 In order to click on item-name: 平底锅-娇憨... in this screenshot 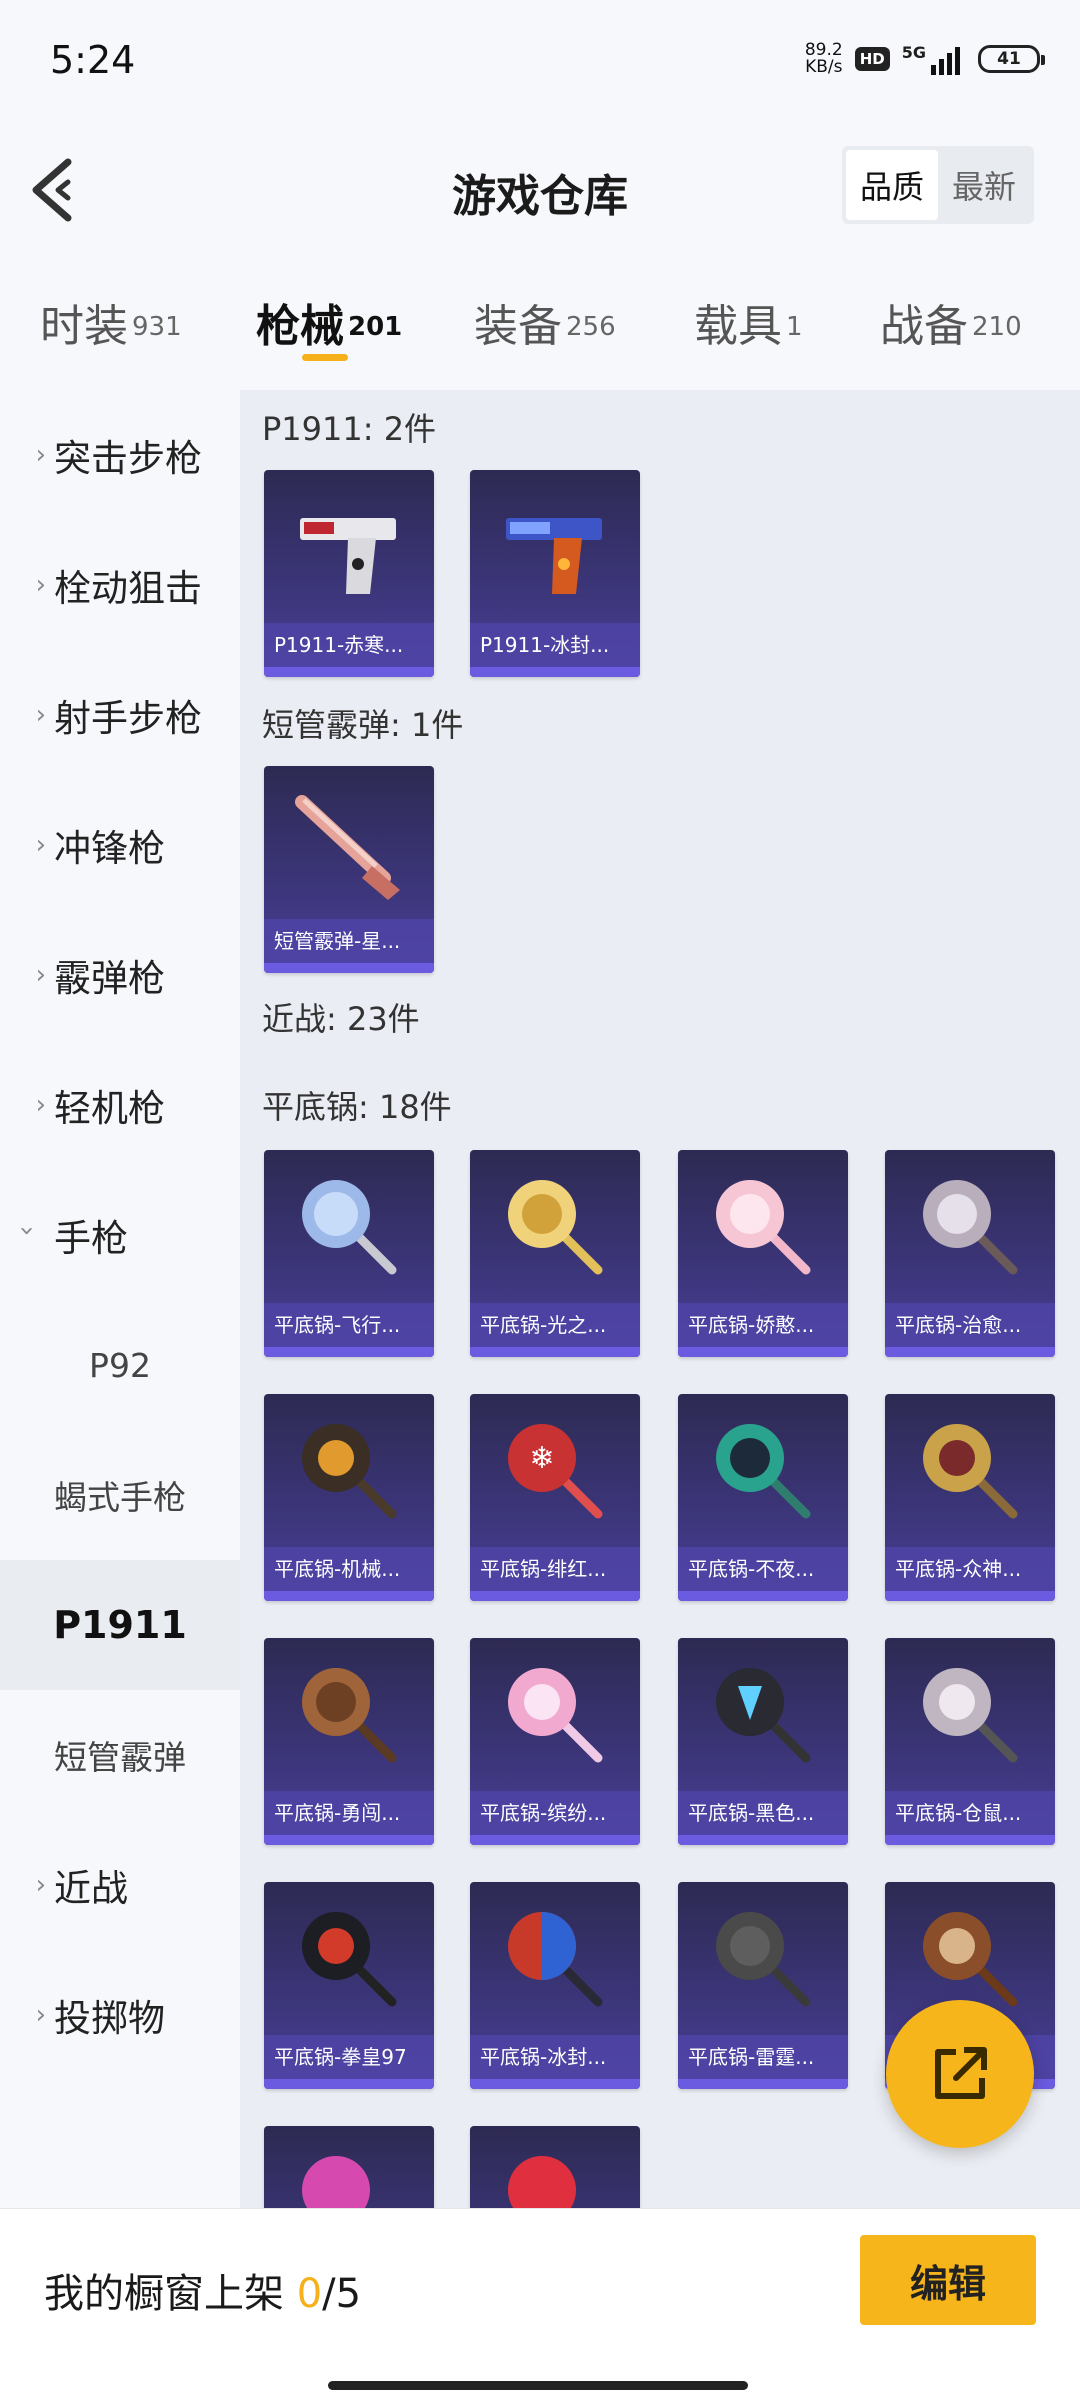, I will do `click(763, 1325)`.